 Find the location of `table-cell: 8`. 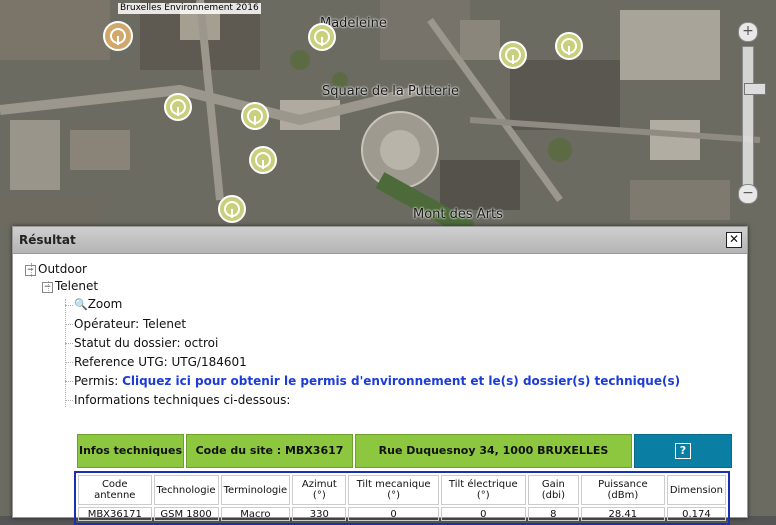

table-cell: 8 is located at coordinates (553, 514).